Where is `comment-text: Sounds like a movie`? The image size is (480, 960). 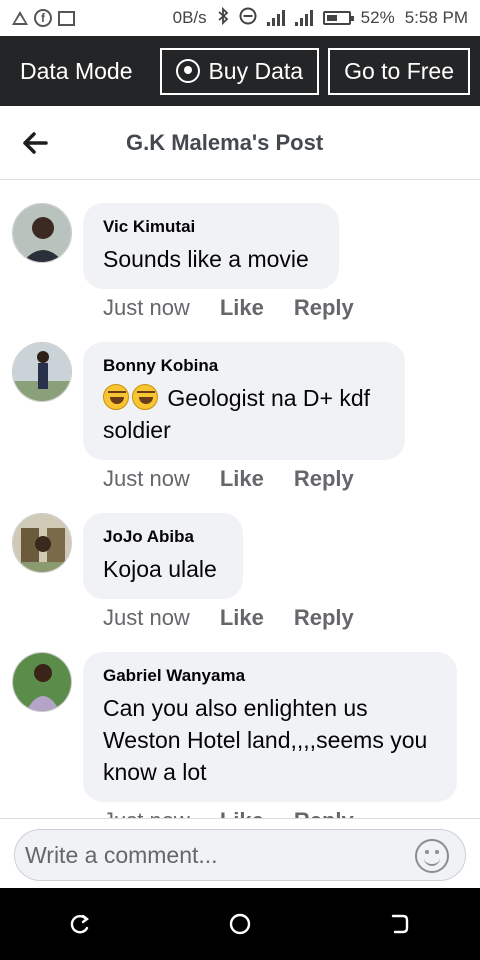
comment-text: Sounds like a movie is located at coordinates (206, 259).